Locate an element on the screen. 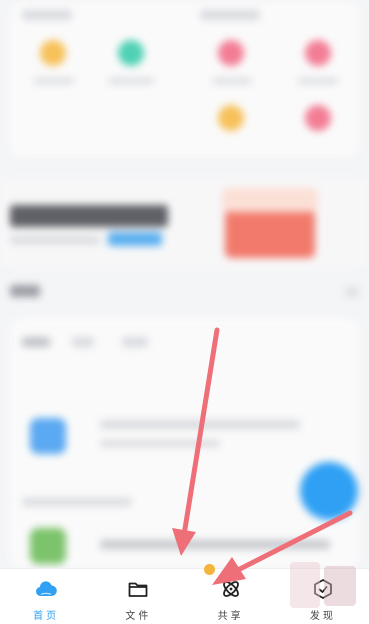 The height and width of the screenshot is (624, 369). upload-fab is located at coordinates (329, 491).